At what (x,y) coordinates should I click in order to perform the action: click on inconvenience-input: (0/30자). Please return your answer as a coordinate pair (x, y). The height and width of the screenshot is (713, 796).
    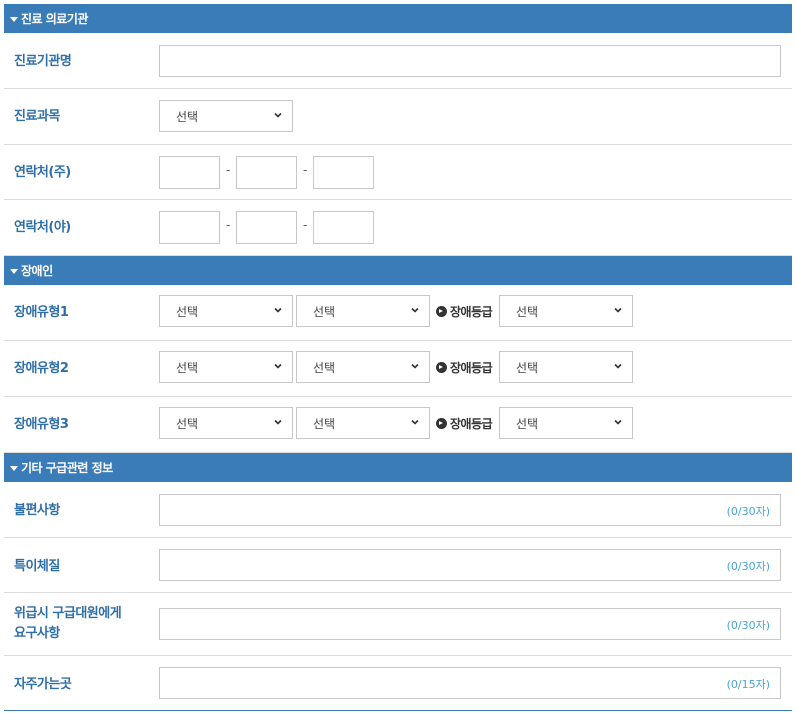
    Looking at the image, I should click on (470, 510).